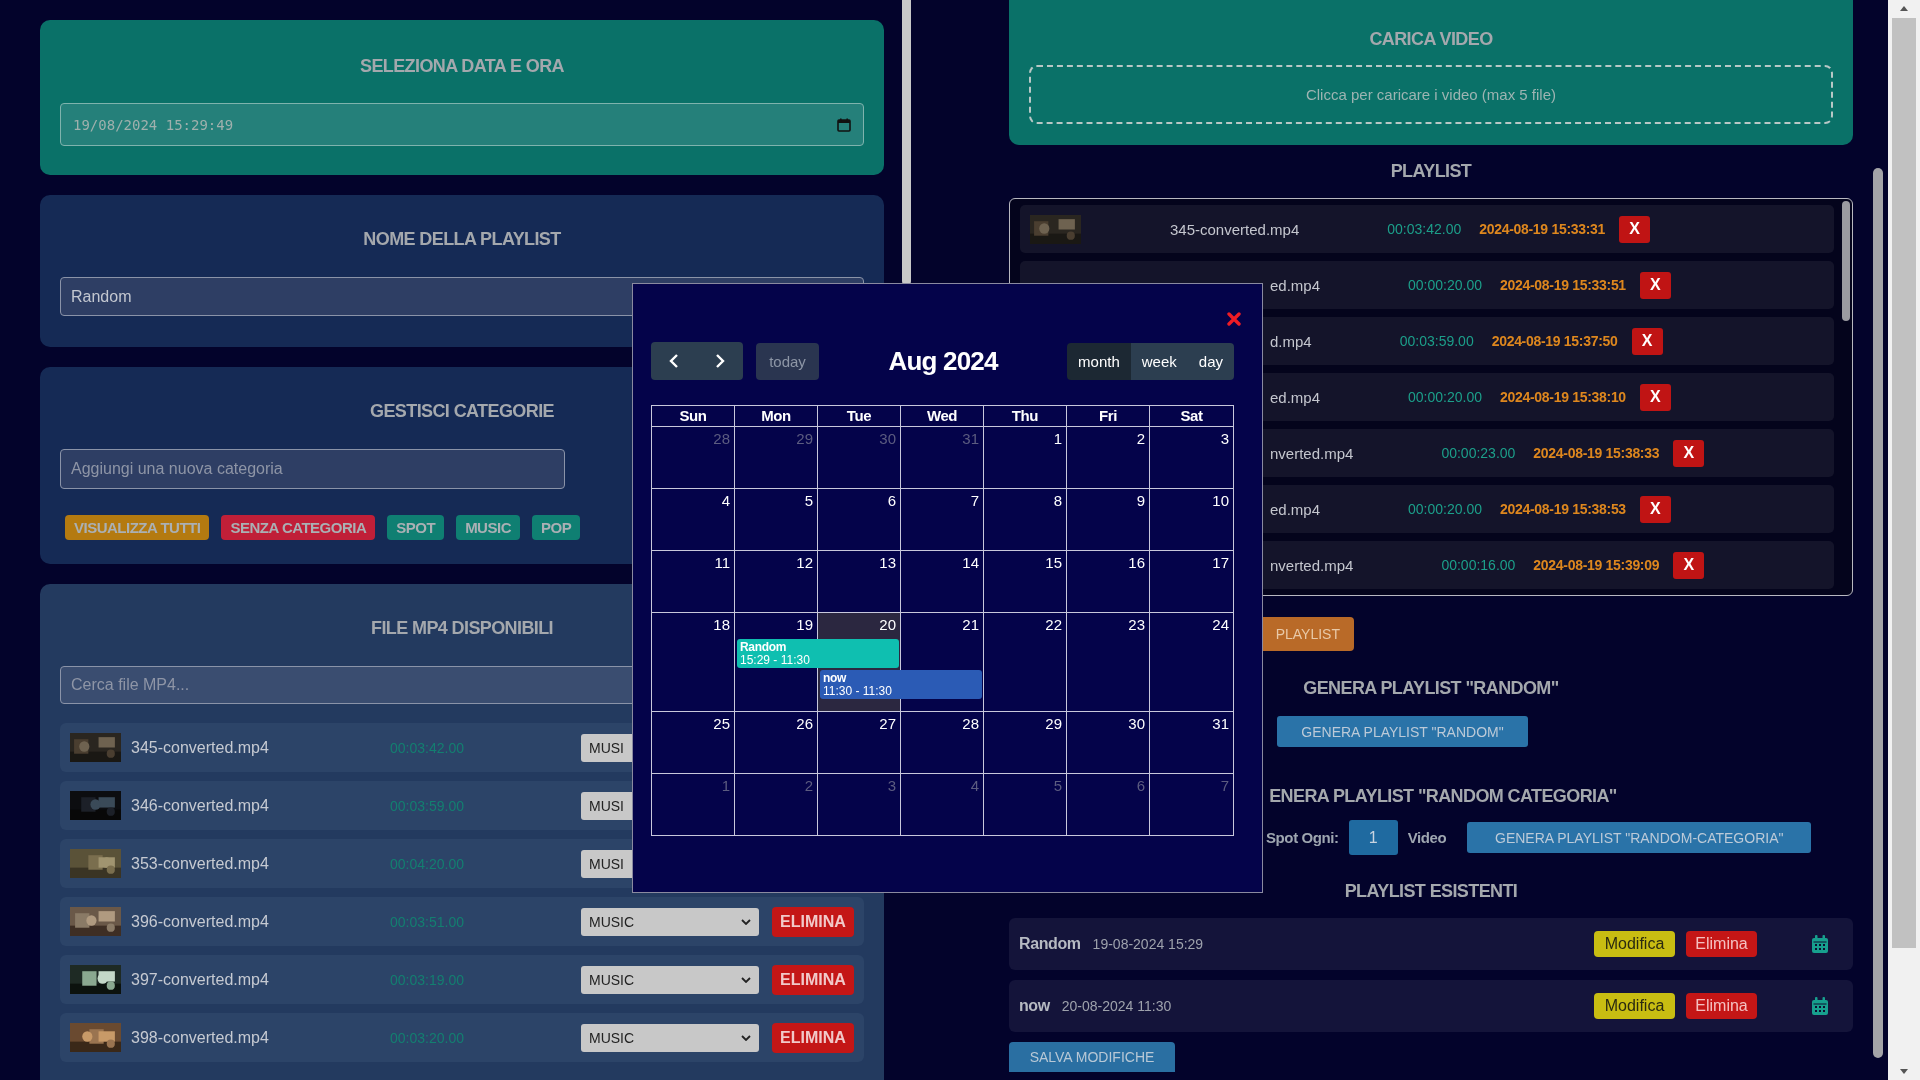 The width and height of the screenshot is (1920, 1080). I want to click on file-name: 397-converted.mp4, so click(200, 979).